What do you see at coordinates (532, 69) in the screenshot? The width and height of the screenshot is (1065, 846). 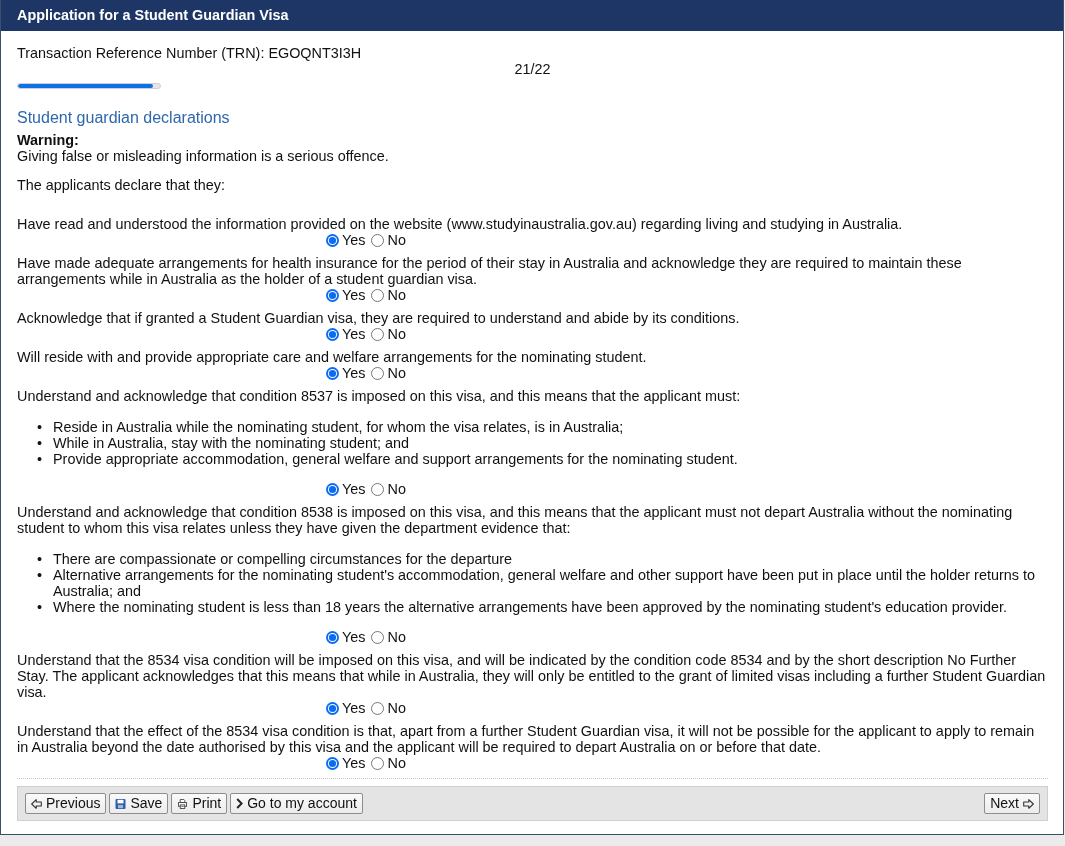 I see `page-counter: 21/22` at bounding box center [532, 69].